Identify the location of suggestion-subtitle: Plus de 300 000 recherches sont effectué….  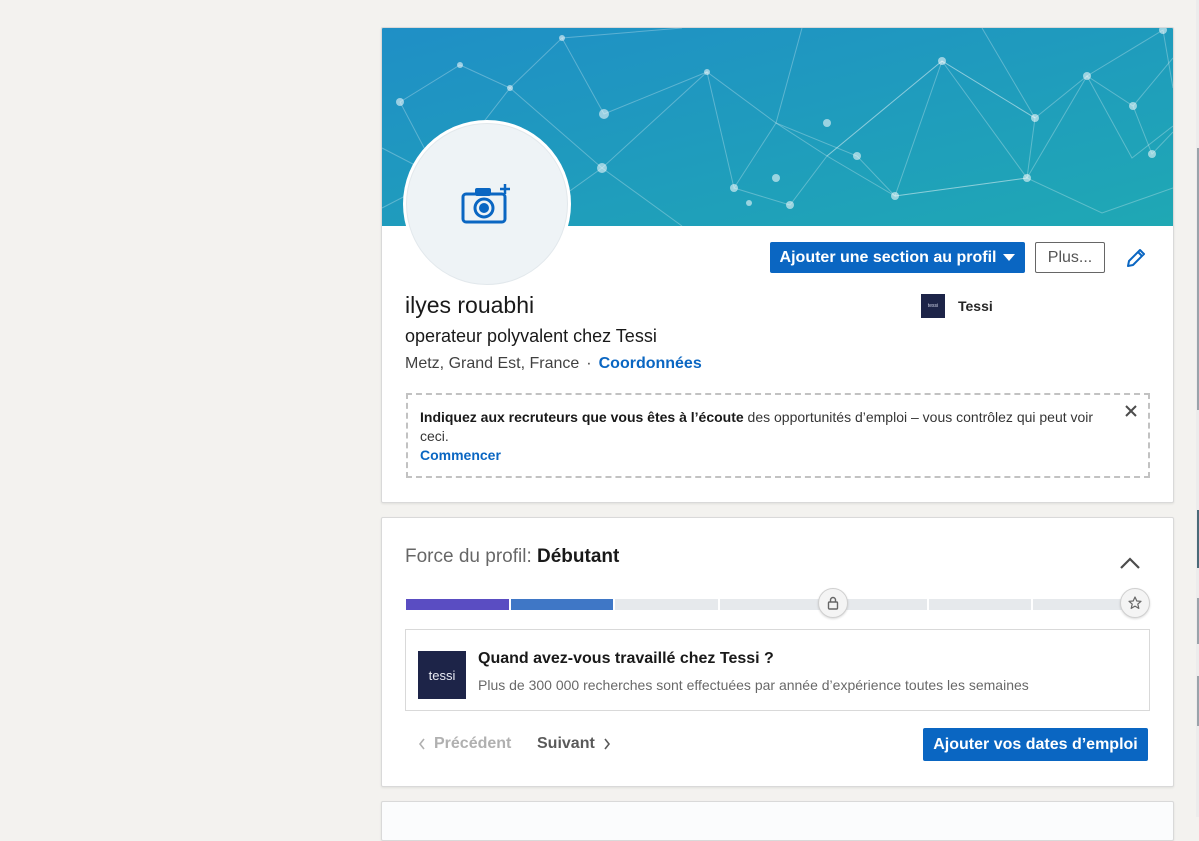
(753, 685).